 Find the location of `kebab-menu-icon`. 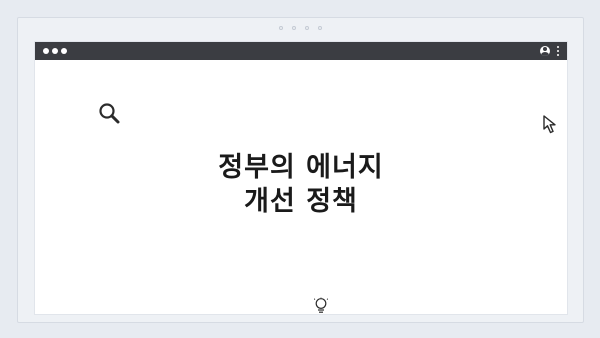

kebab-menu-icon is located at coordinates (557, 51).